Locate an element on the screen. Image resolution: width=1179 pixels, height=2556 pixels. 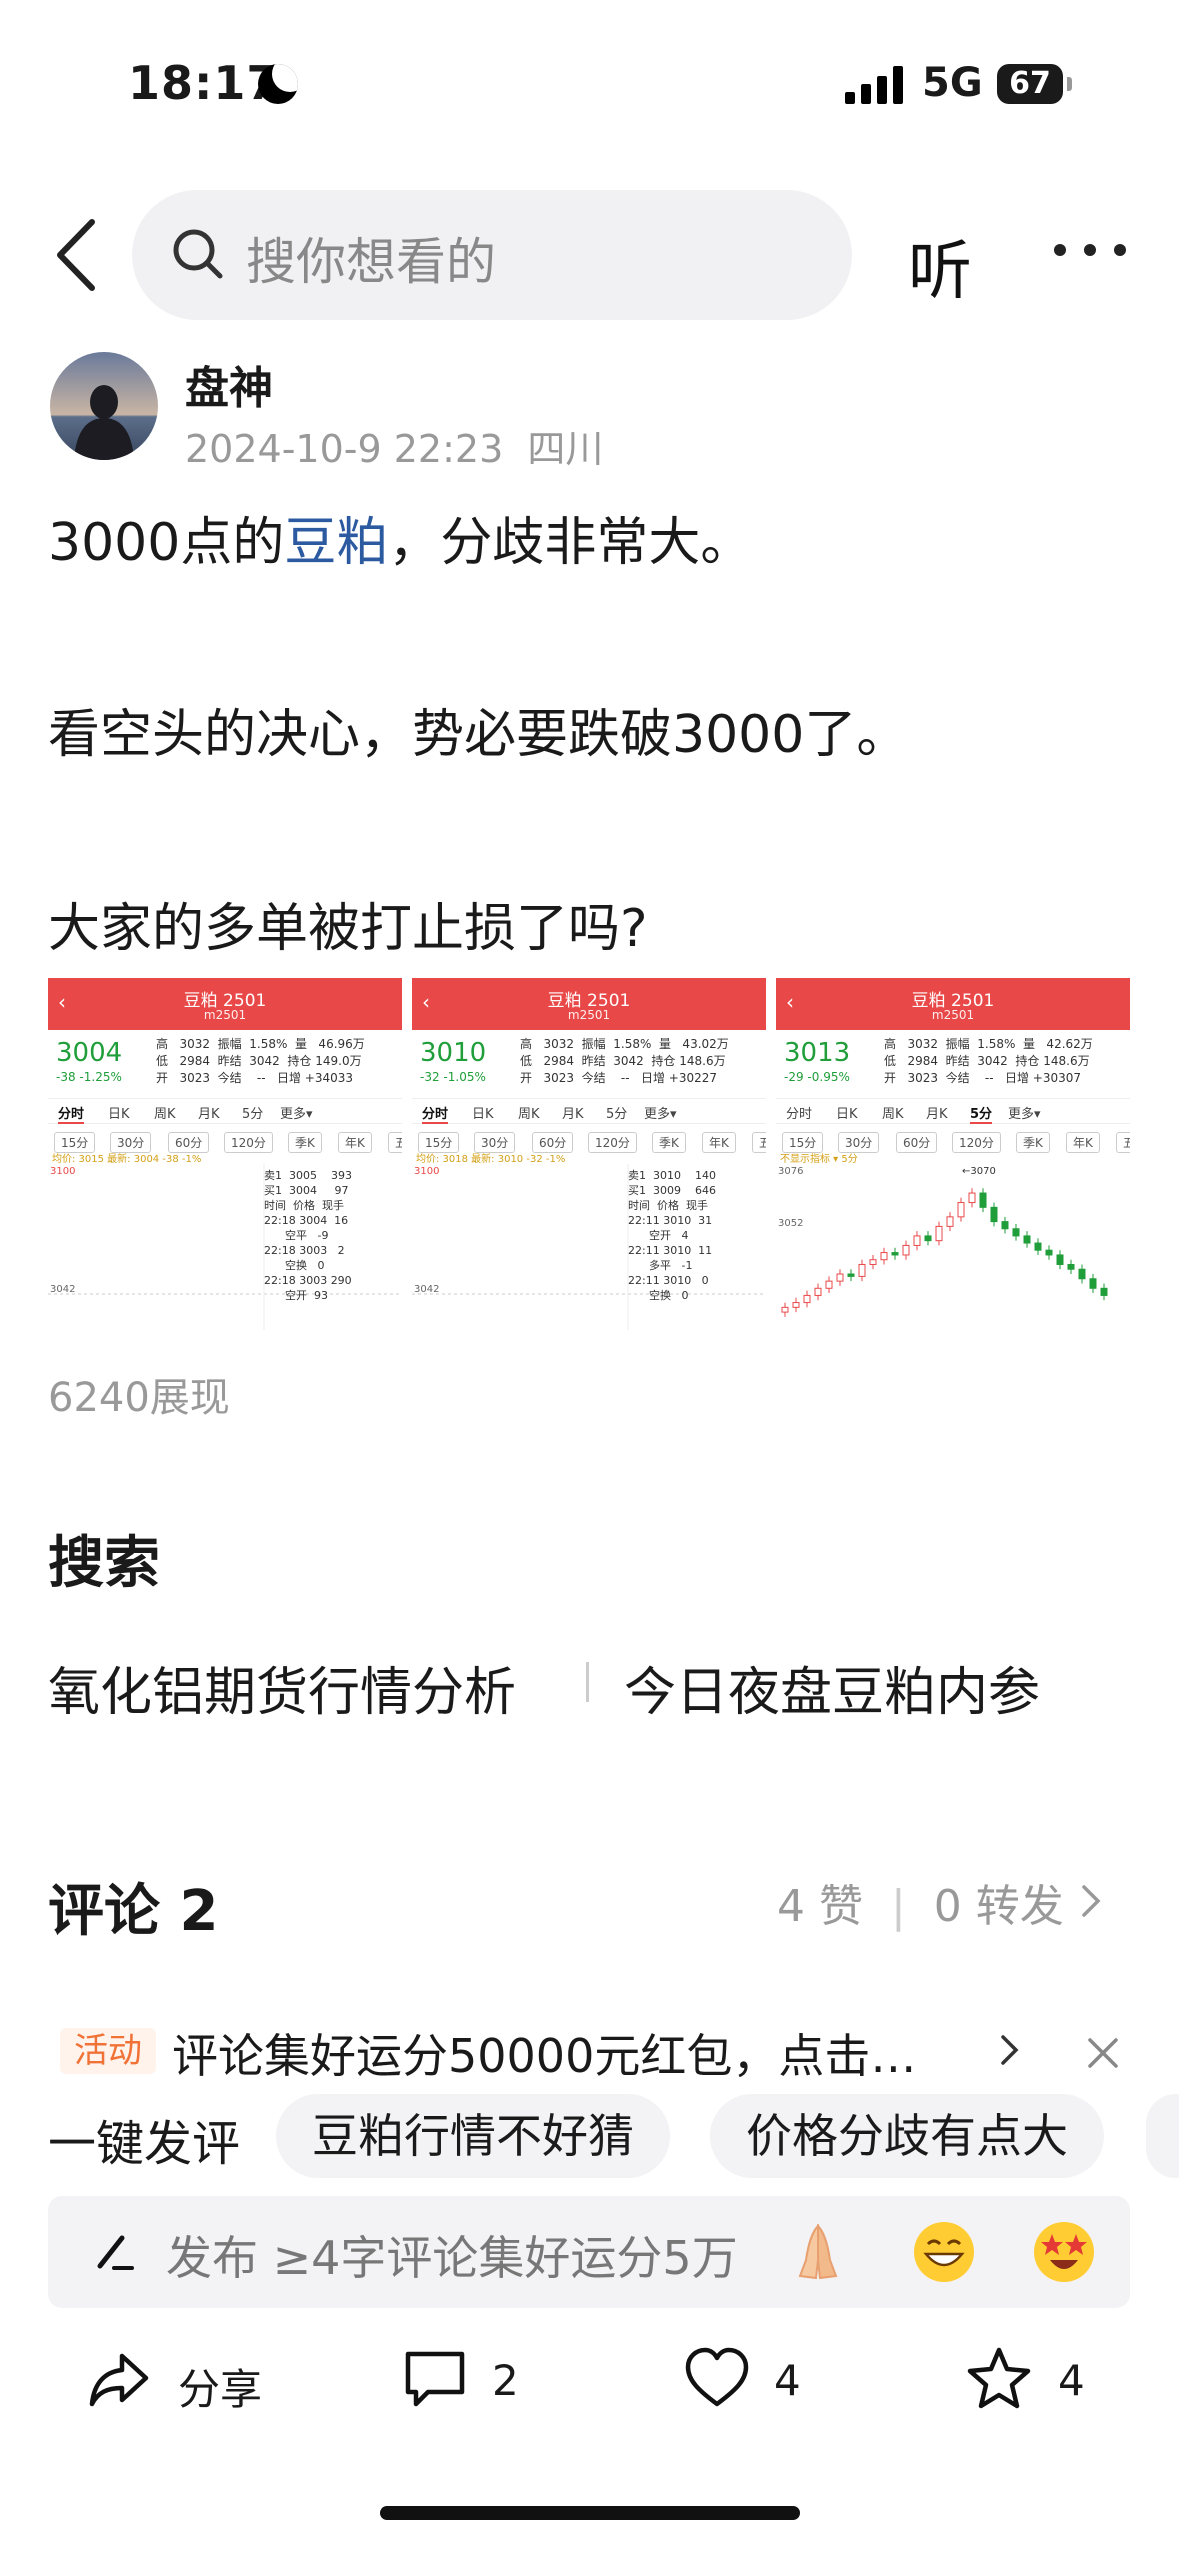
chart-period-tab: 120分 is located at coordinates (976, 1142).